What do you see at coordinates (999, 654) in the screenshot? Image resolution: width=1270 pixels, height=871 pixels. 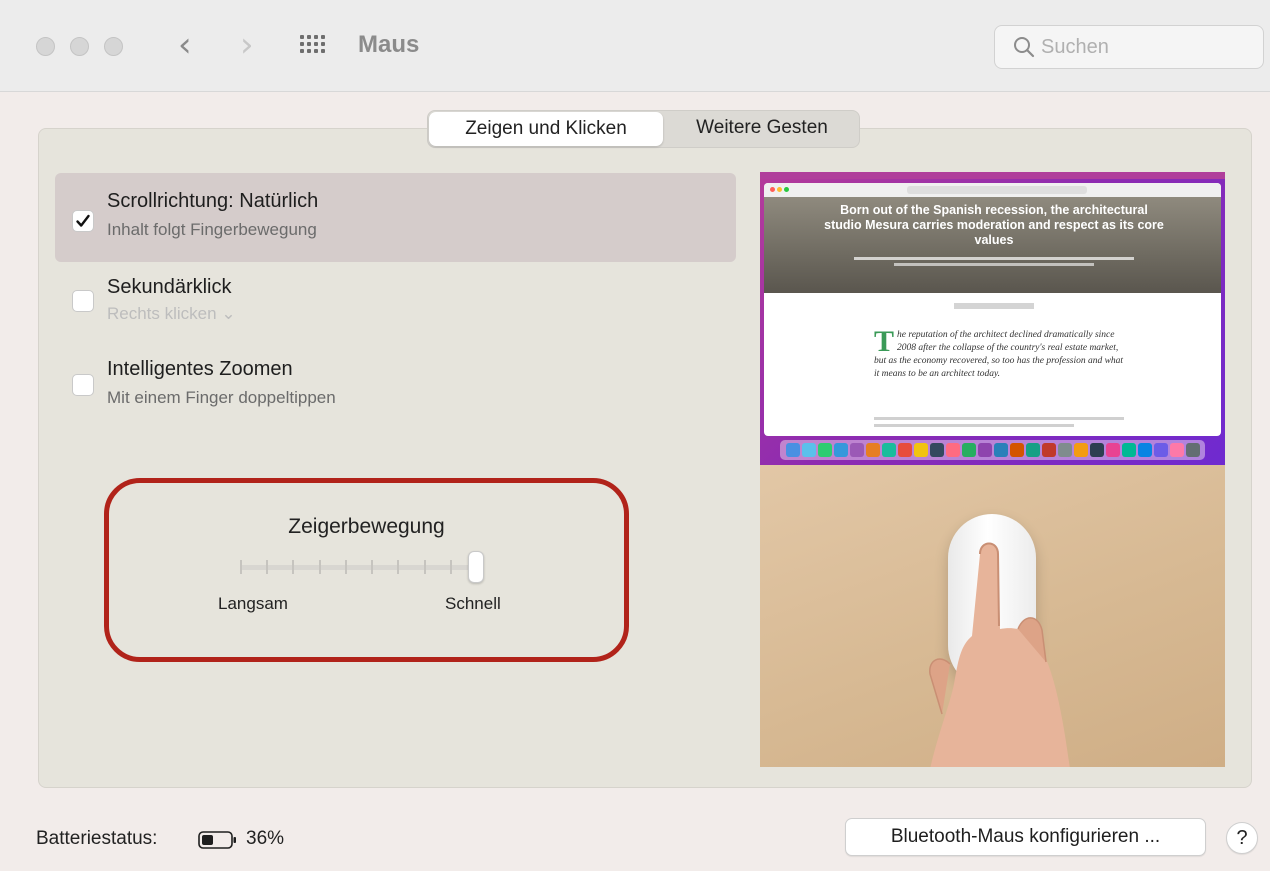 I see `hand-icon` at bounding box center [999, 654].